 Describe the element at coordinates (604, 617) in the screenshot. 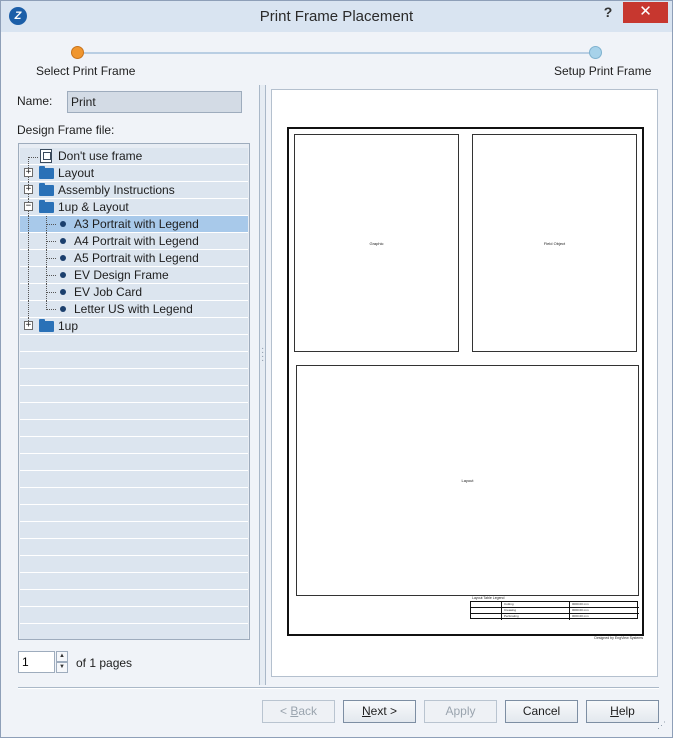

I see `legend-cell: 0000.00 mm` at that location.